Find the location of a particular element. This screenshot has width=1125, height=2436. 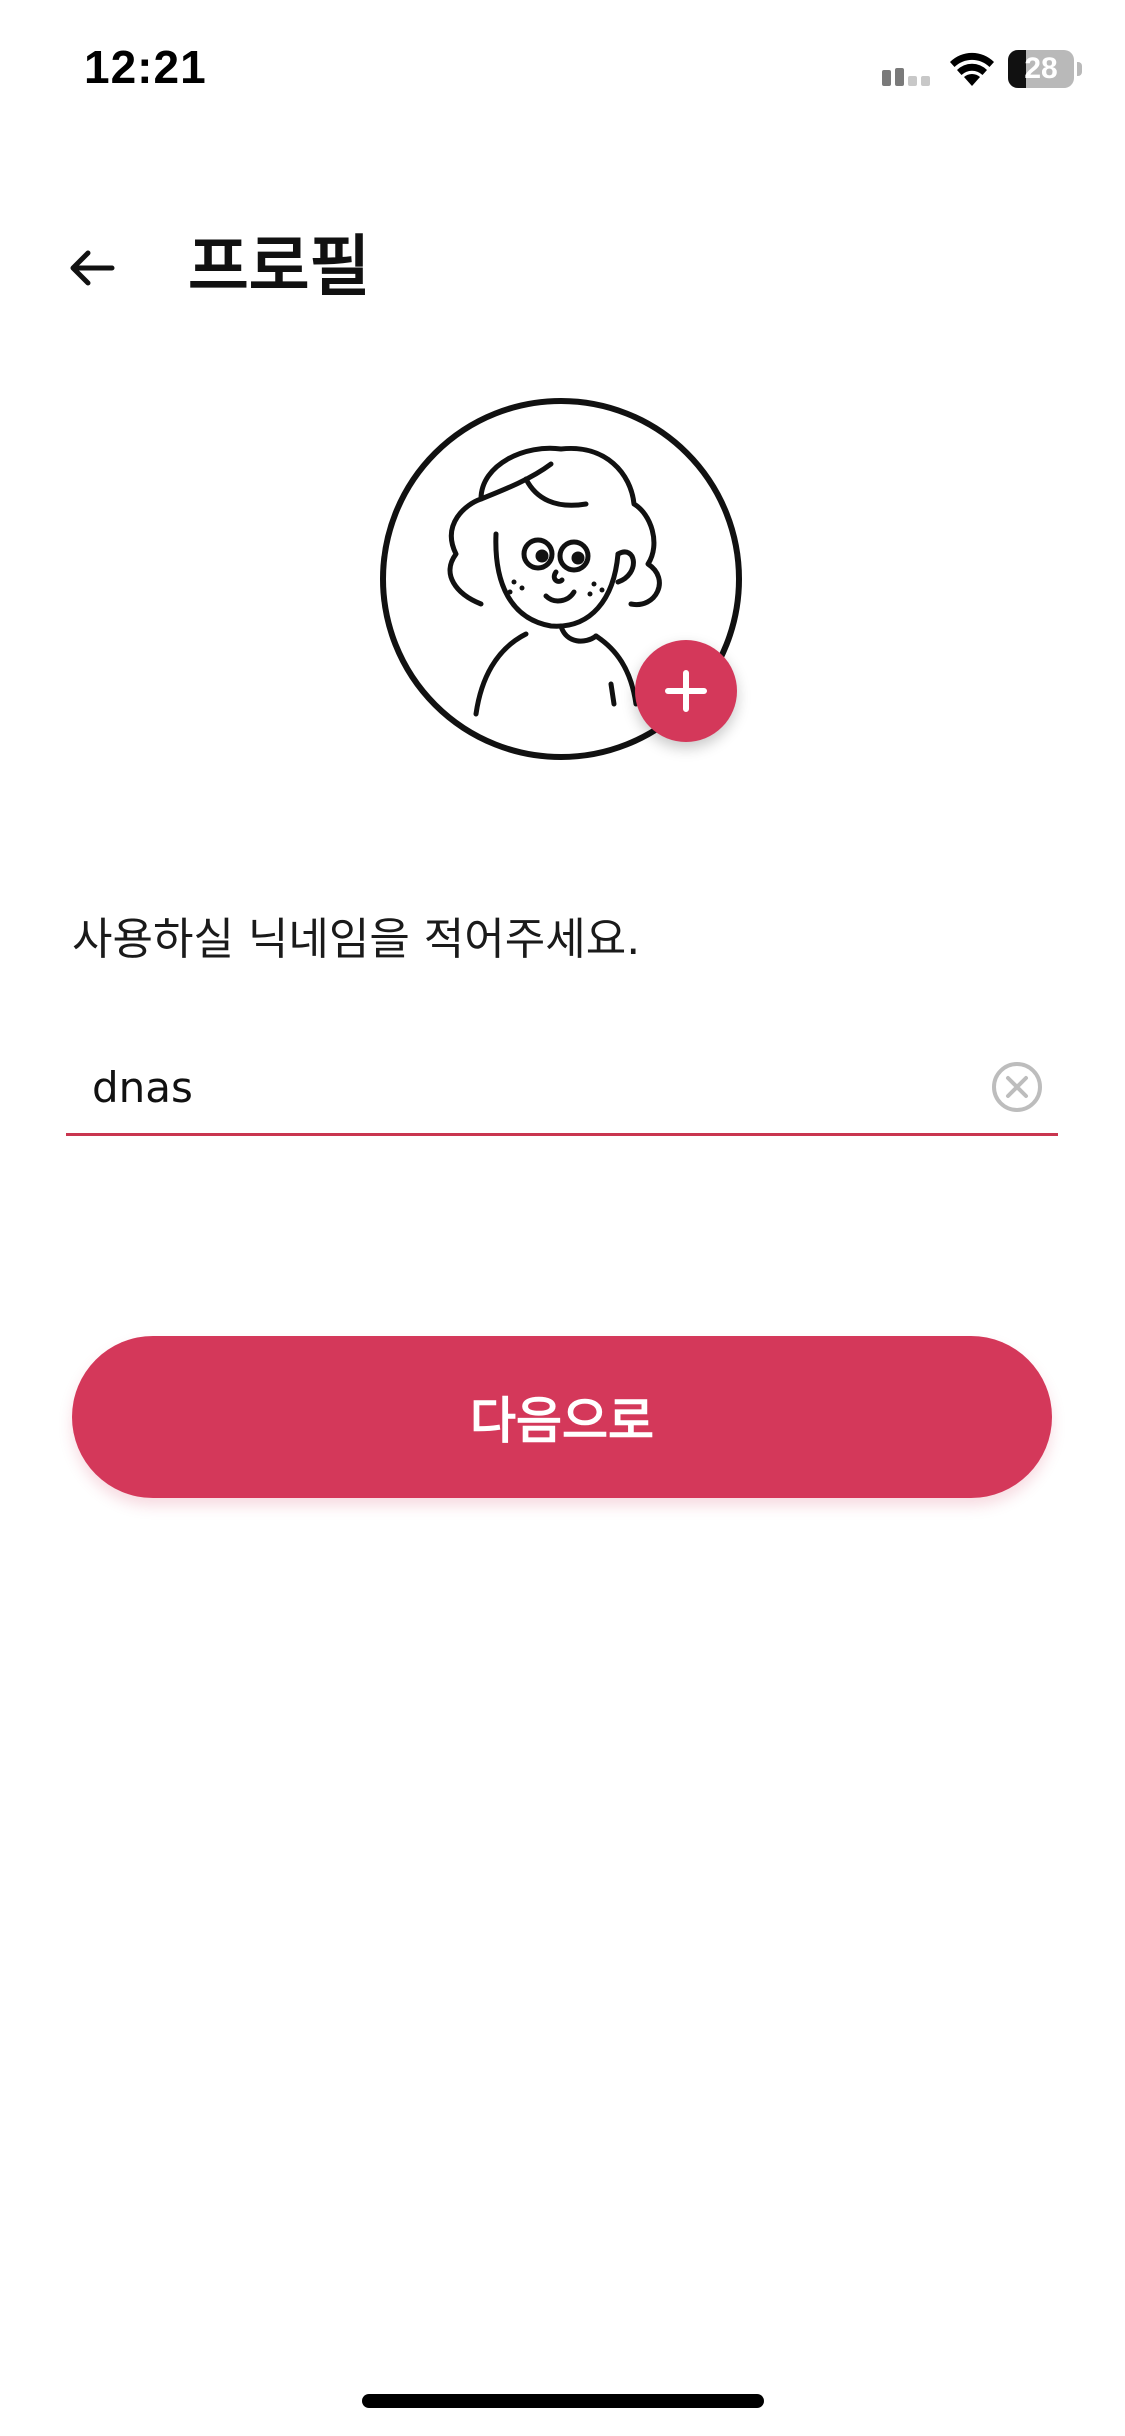

battery-icon: 28 is located at coordinates (1045, 69).